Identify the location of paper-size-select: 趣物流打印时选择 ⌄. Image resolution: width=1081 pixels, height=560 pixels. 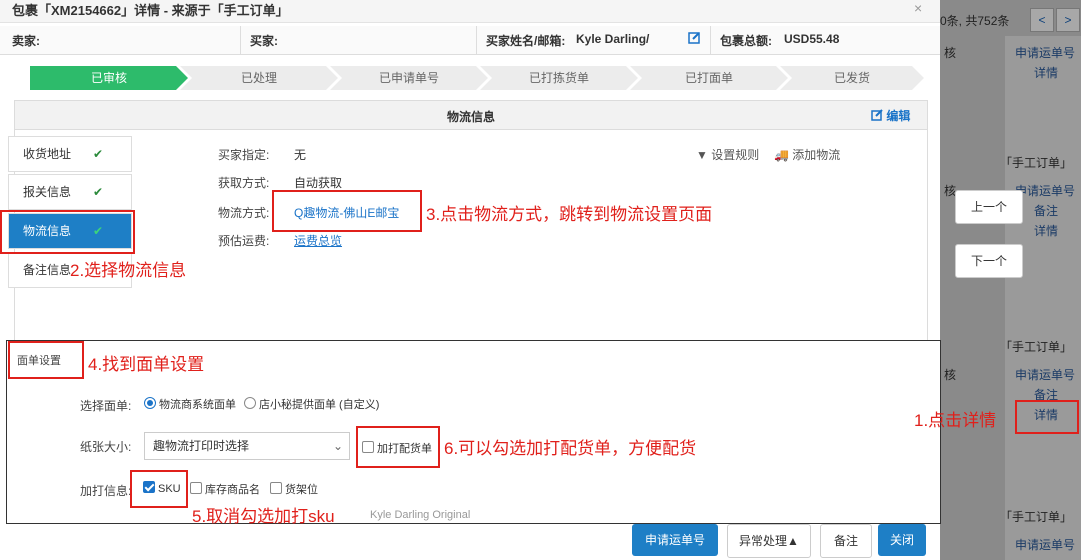
(247, 446).